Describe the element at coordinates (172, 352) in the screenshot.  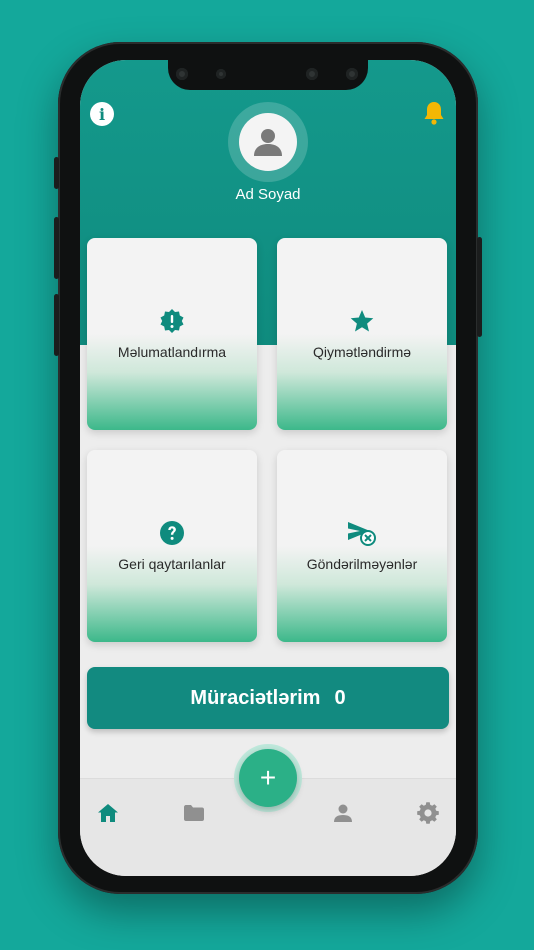
I see `card-label: Məlumatlandırma` at that location.